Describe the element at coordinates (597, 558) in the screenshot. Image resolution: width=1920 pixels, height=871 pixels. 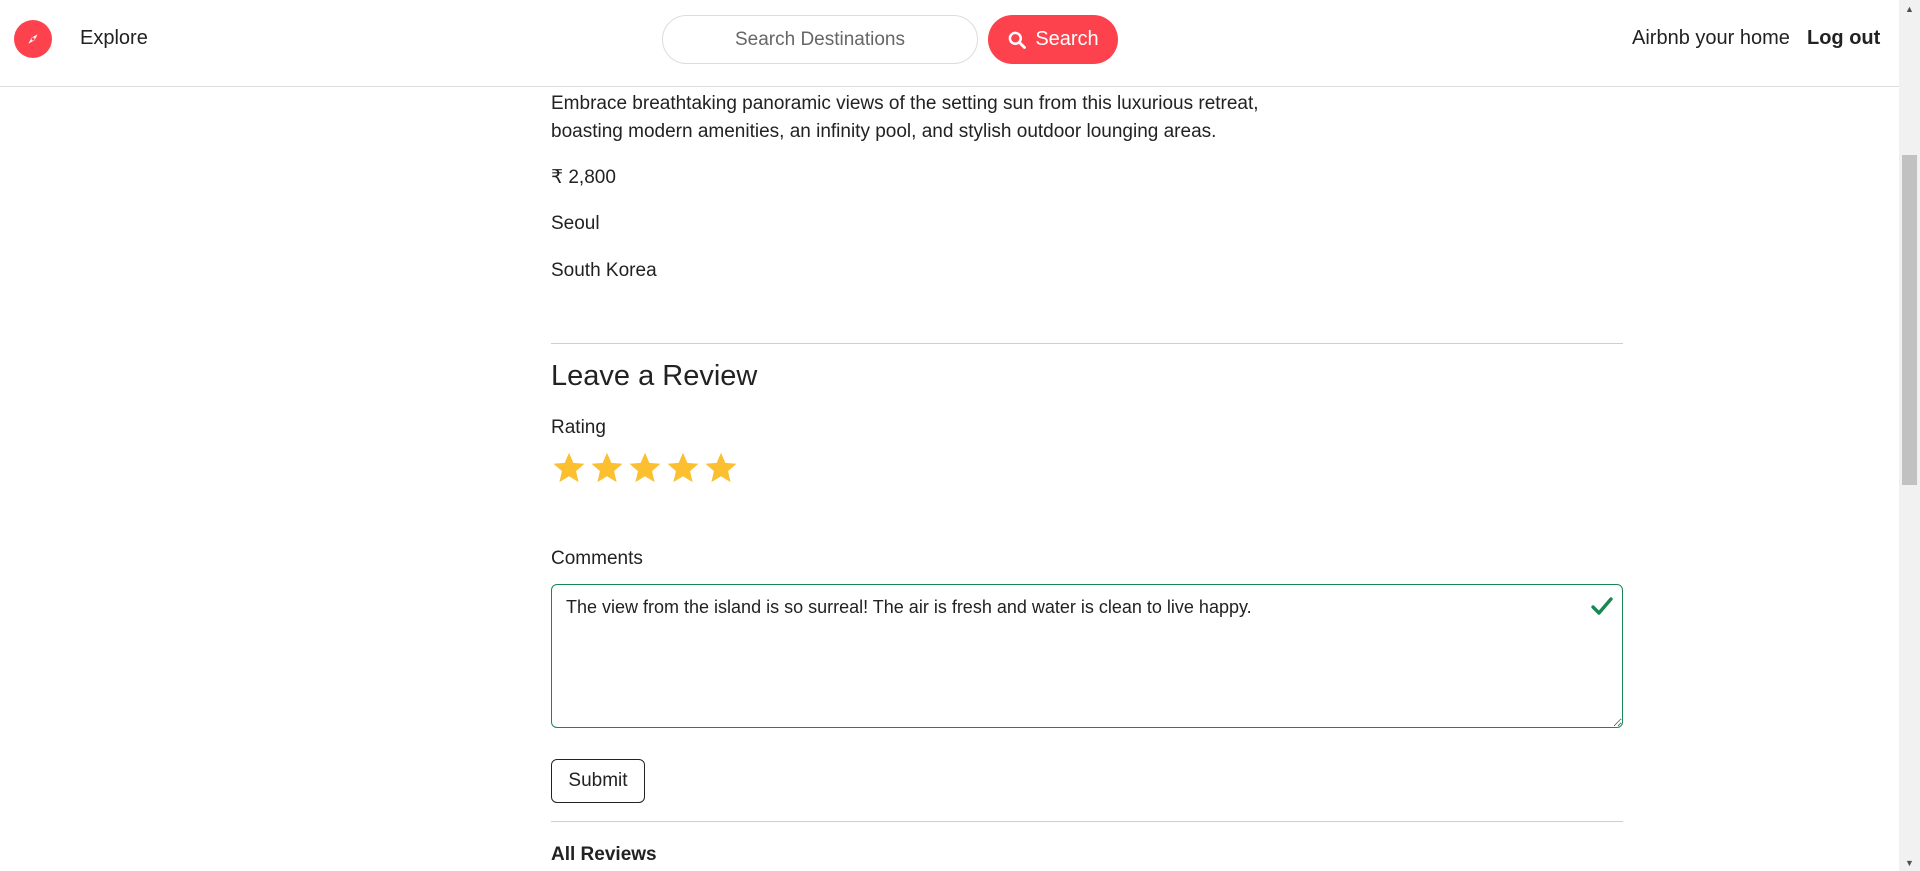
I see `comments-label: Comments` at that location.